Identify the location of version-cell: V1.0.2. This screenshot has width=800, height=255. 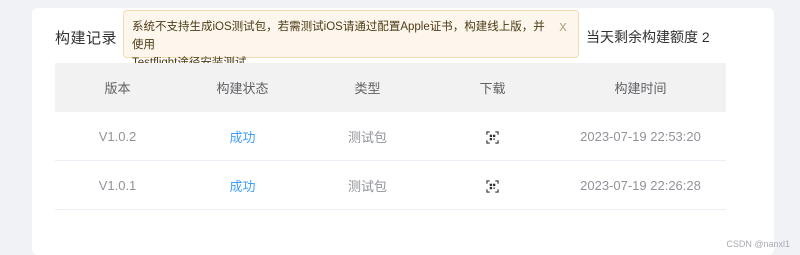
(117, 136).